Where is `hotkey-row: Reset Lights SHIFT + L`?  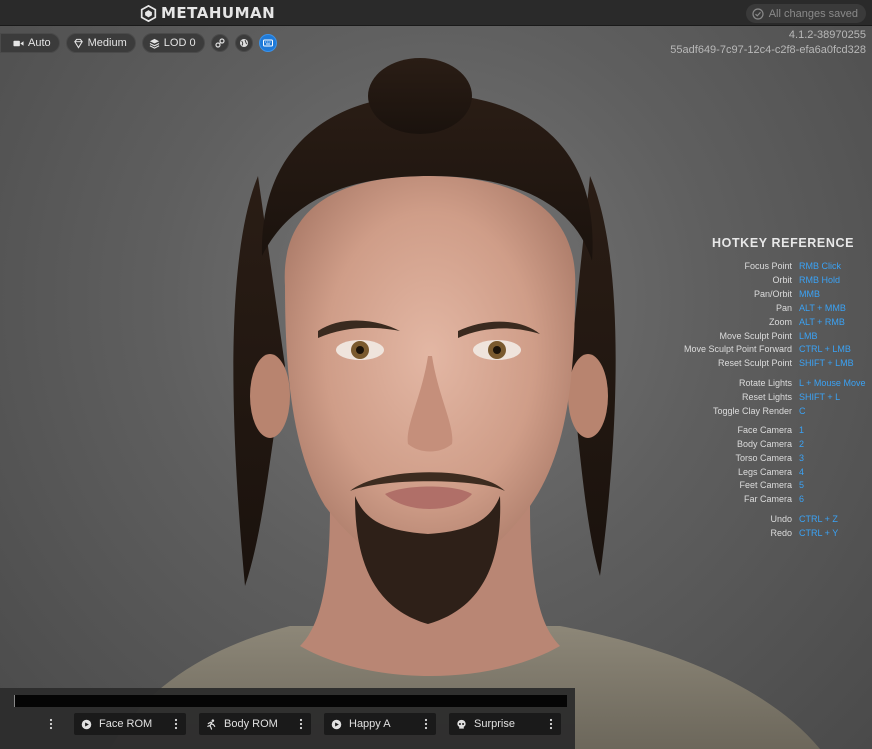
hotkey-row: Reset Lights SHIFT + L is located at coordinates (736, 397).